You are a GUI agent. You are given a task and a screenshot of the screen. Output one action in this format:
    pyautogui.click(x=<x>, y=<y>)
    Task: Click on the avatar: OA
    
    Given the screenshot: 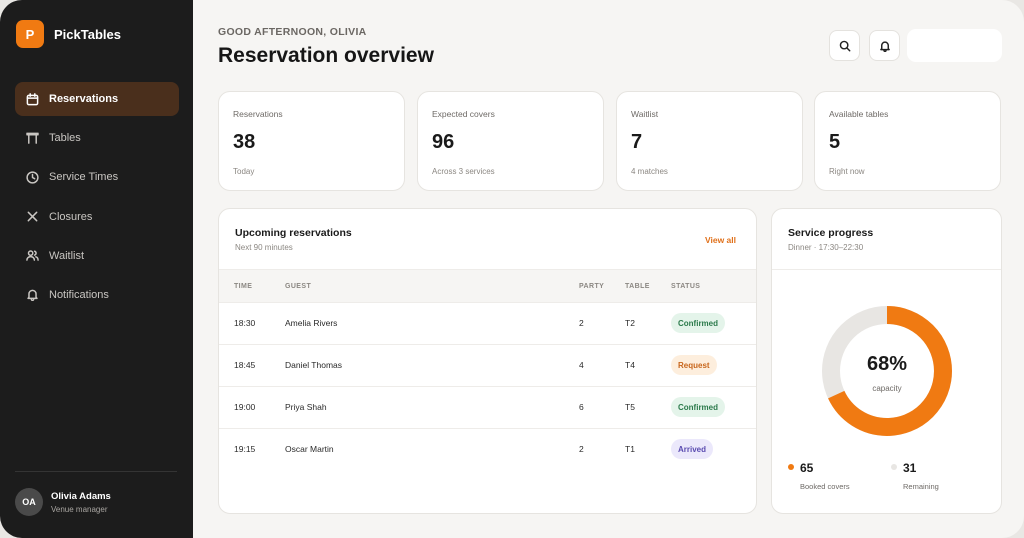 What is the action you would take?
    pyautogui.click(x=29, y=502)
    